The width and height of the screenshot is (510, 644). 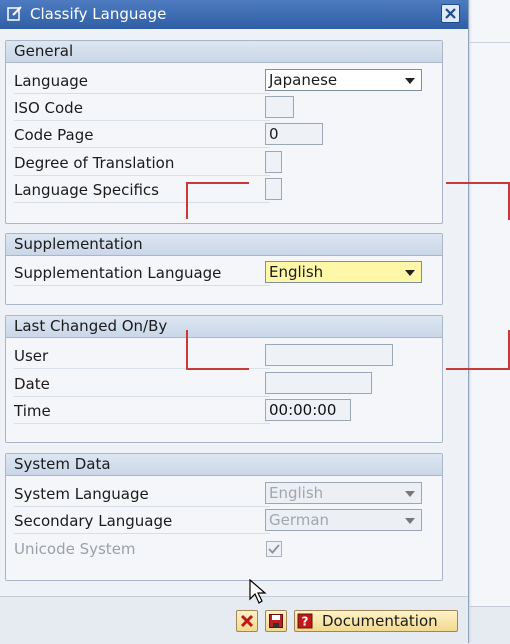 I want to click on documentation-icon: ?, so click(x=305, y=621).